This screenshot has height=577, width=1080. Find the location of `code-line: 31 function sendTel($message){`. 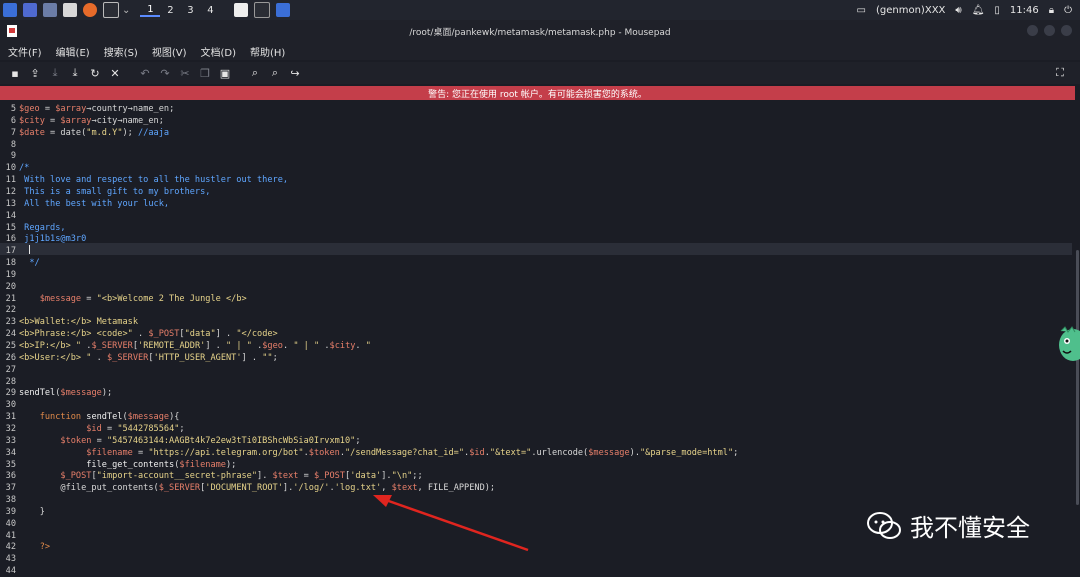

code-line: 31 function sendTel($message){ is located at coordinates (90, 417).